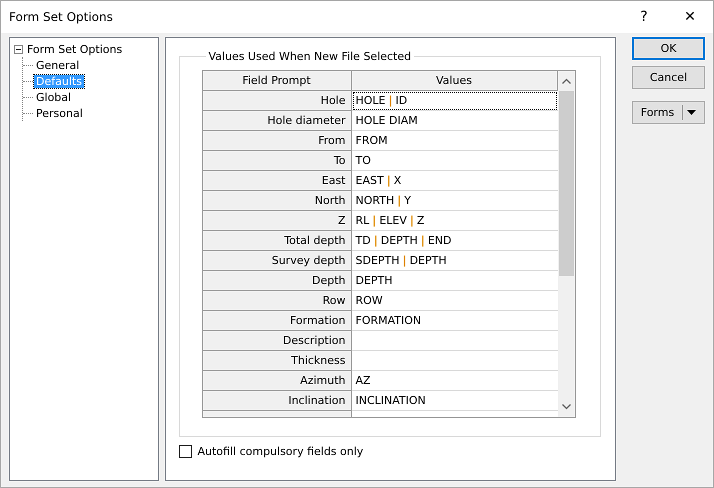  I want to click on value-cell: EAST | X, so click(455, 181).